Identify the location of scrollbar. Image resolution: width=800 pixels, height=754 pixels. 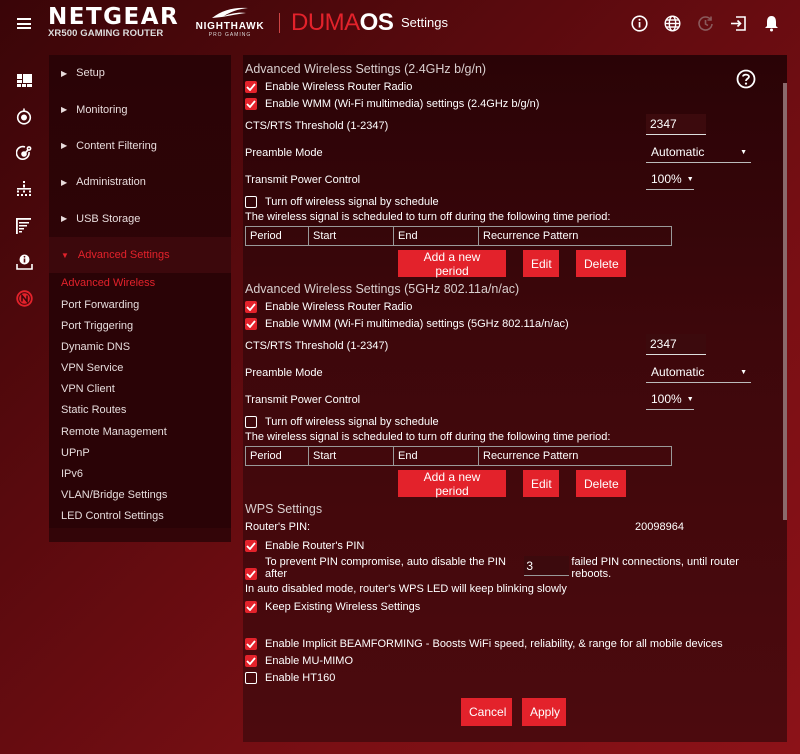
(785, 301).